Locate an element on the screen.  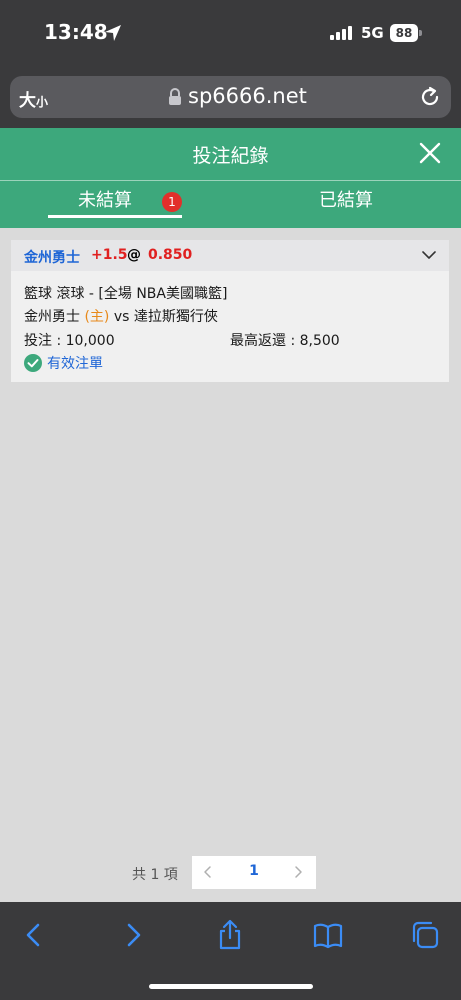
battery-icon: 88 is located at coordinates (404, 33).